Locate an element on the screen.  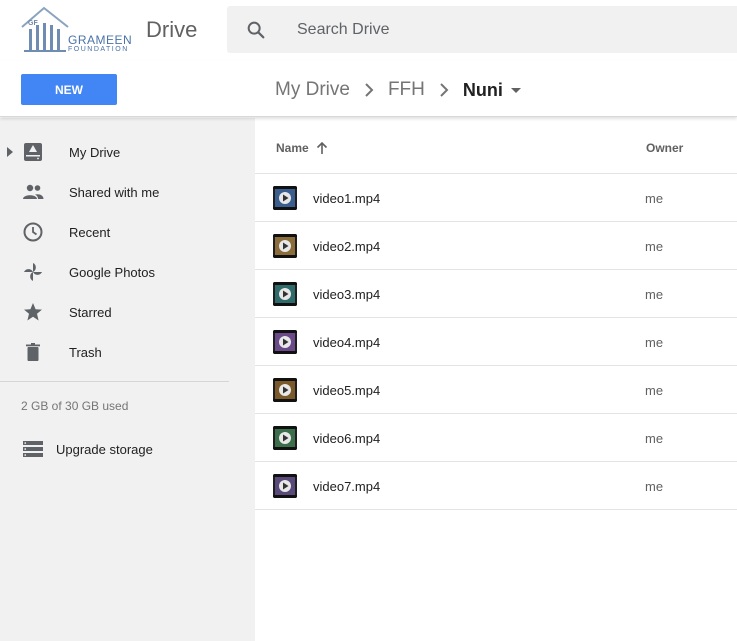
people-icon is located at coordinates (33, 191).